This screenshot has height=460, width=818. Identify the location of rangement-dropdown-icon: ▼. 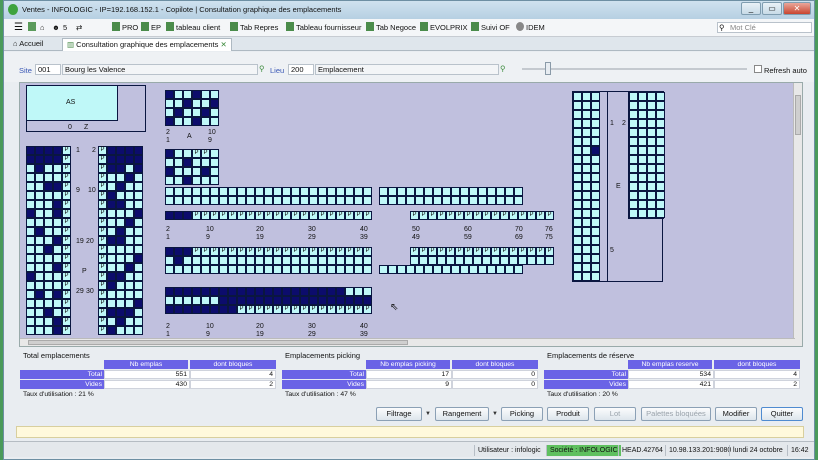
(495, 414).